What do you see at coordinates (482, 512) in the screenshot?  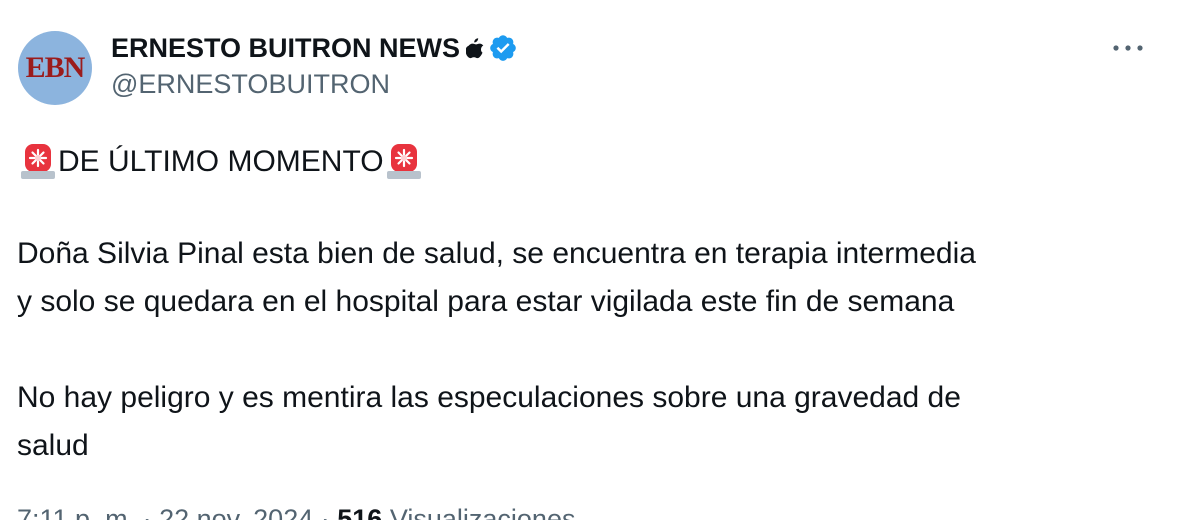 I see `views-label: Visualizaciones` at bounding box center [482, 512].